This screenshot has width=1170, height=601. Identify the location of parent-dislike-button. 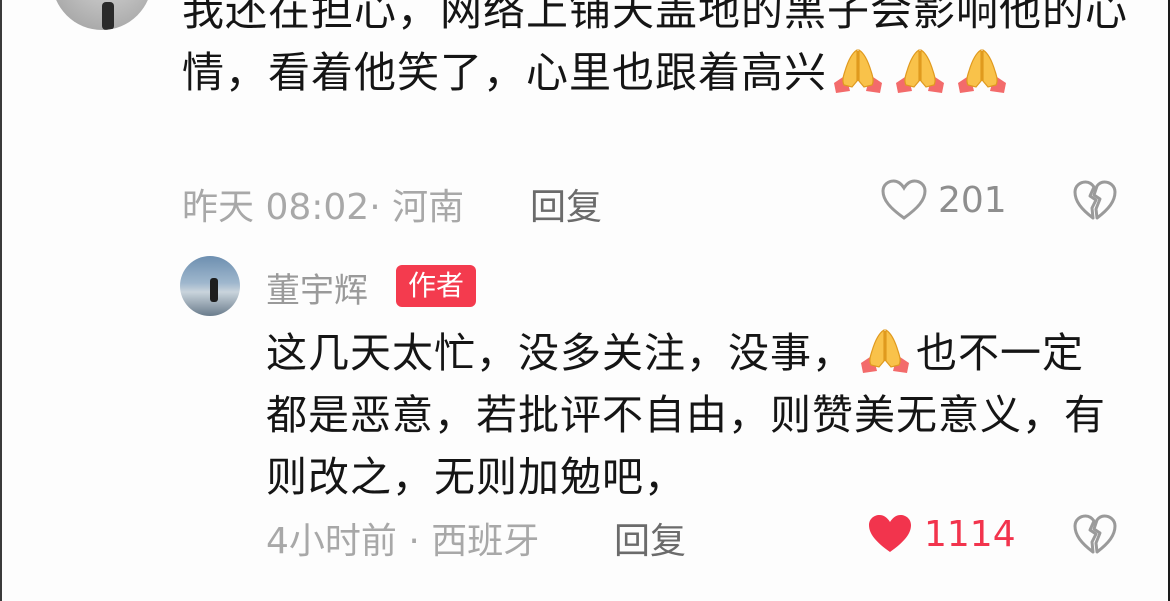
(1095, 202).